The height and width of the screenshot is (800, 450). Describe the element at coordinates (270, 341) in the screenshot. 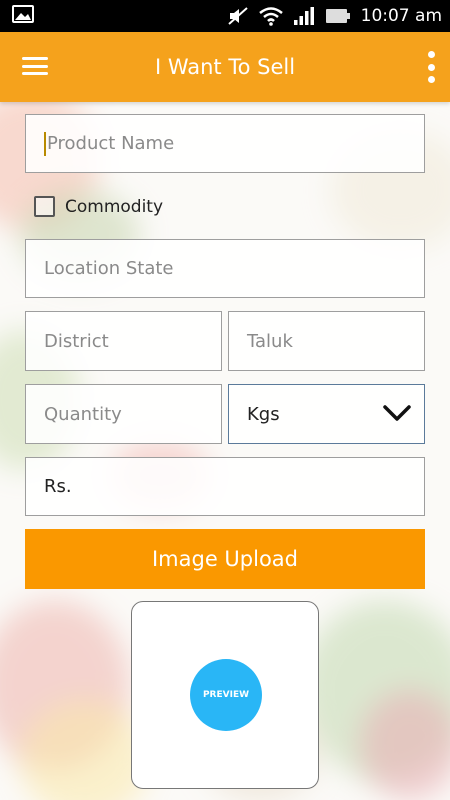

I see `taluk-placeholder: Taluk` at that location.